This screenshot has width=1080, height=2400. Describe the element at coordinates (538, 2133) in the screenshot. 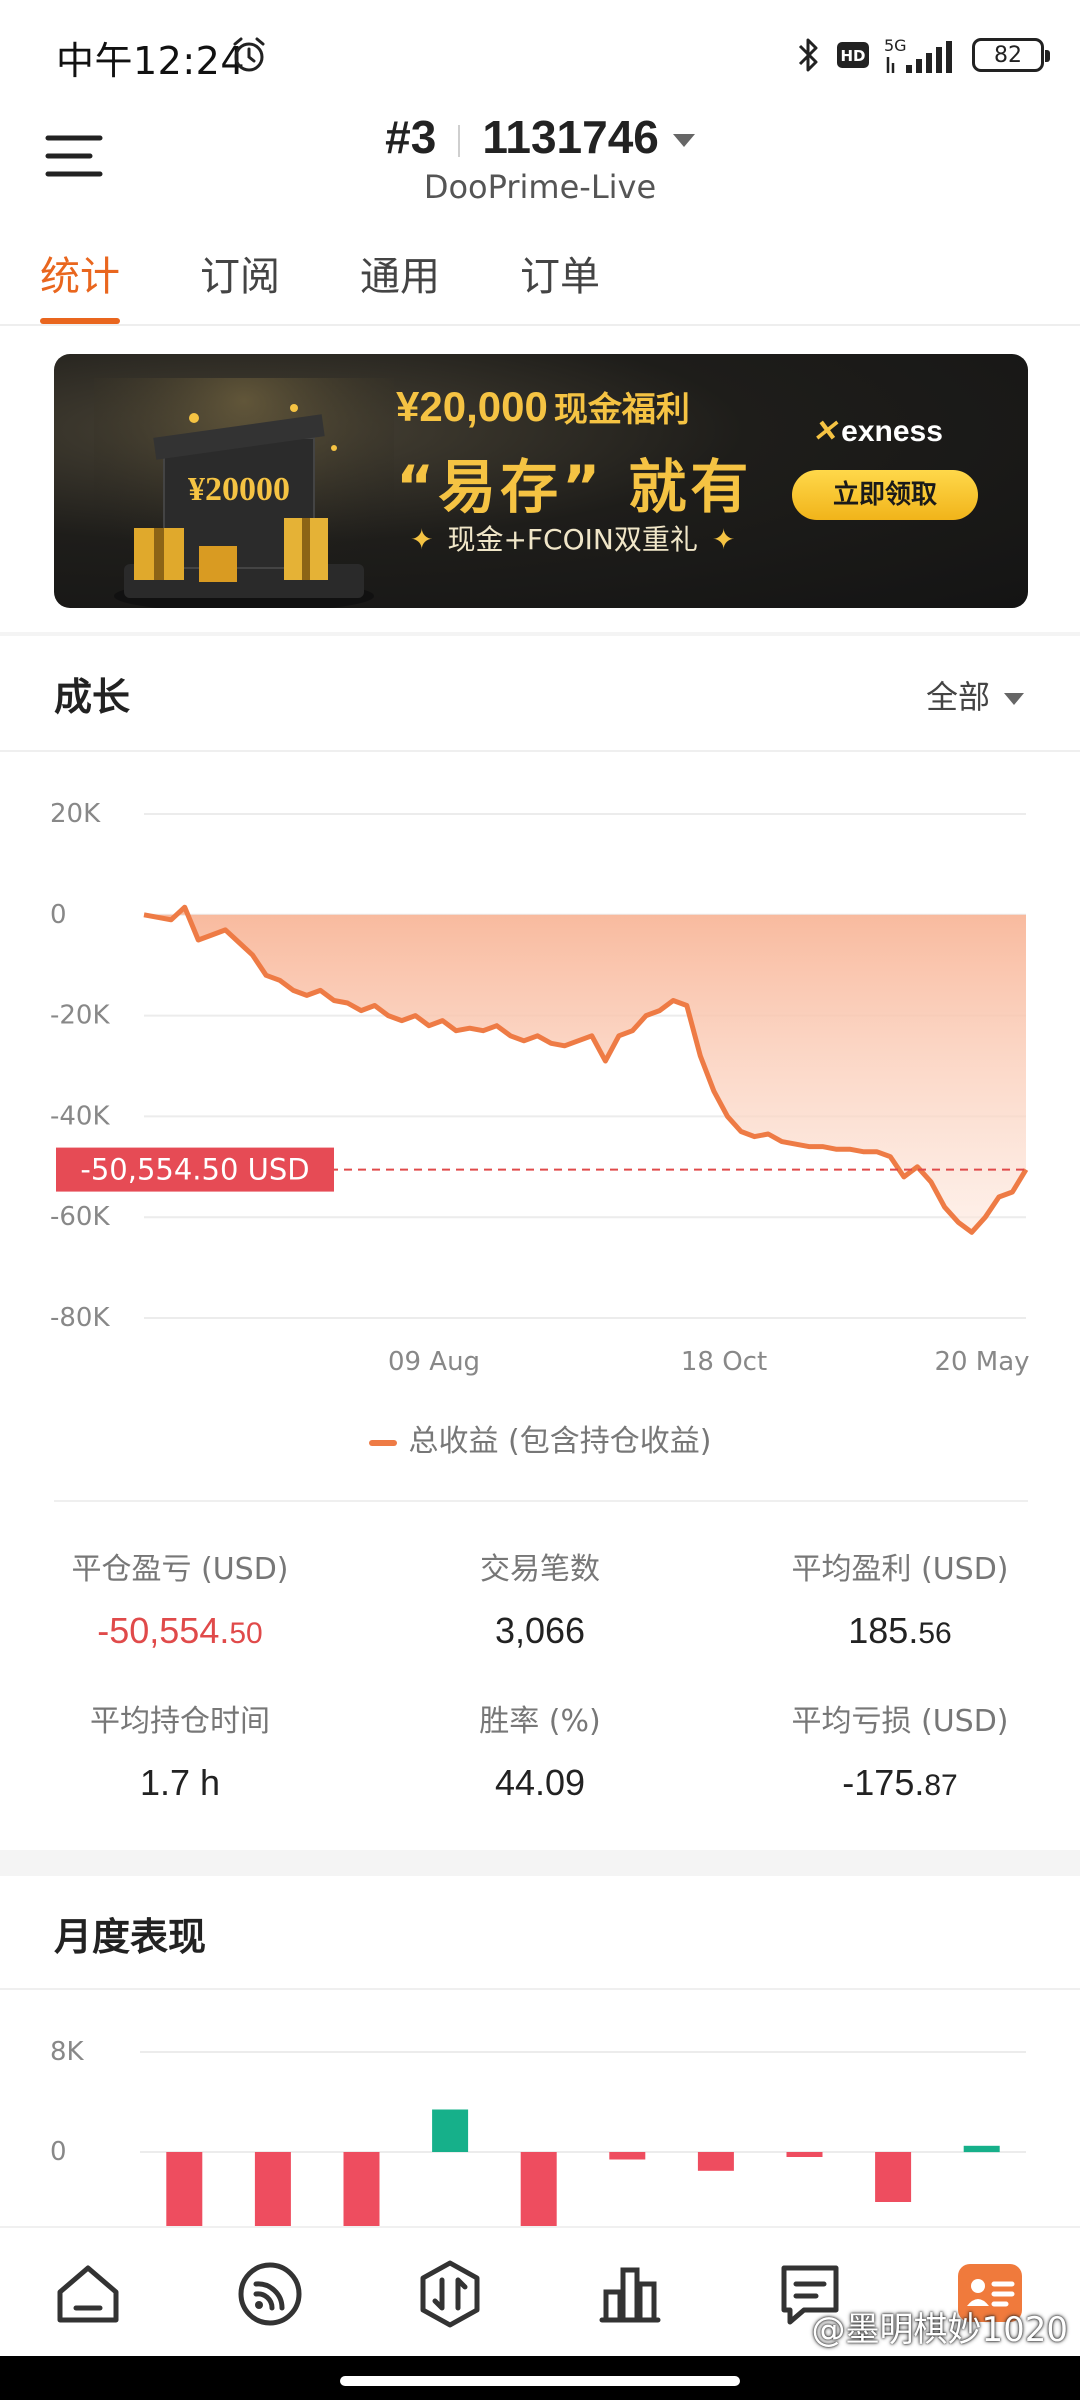

I see `monthly-chart: 8K 0` at that location.